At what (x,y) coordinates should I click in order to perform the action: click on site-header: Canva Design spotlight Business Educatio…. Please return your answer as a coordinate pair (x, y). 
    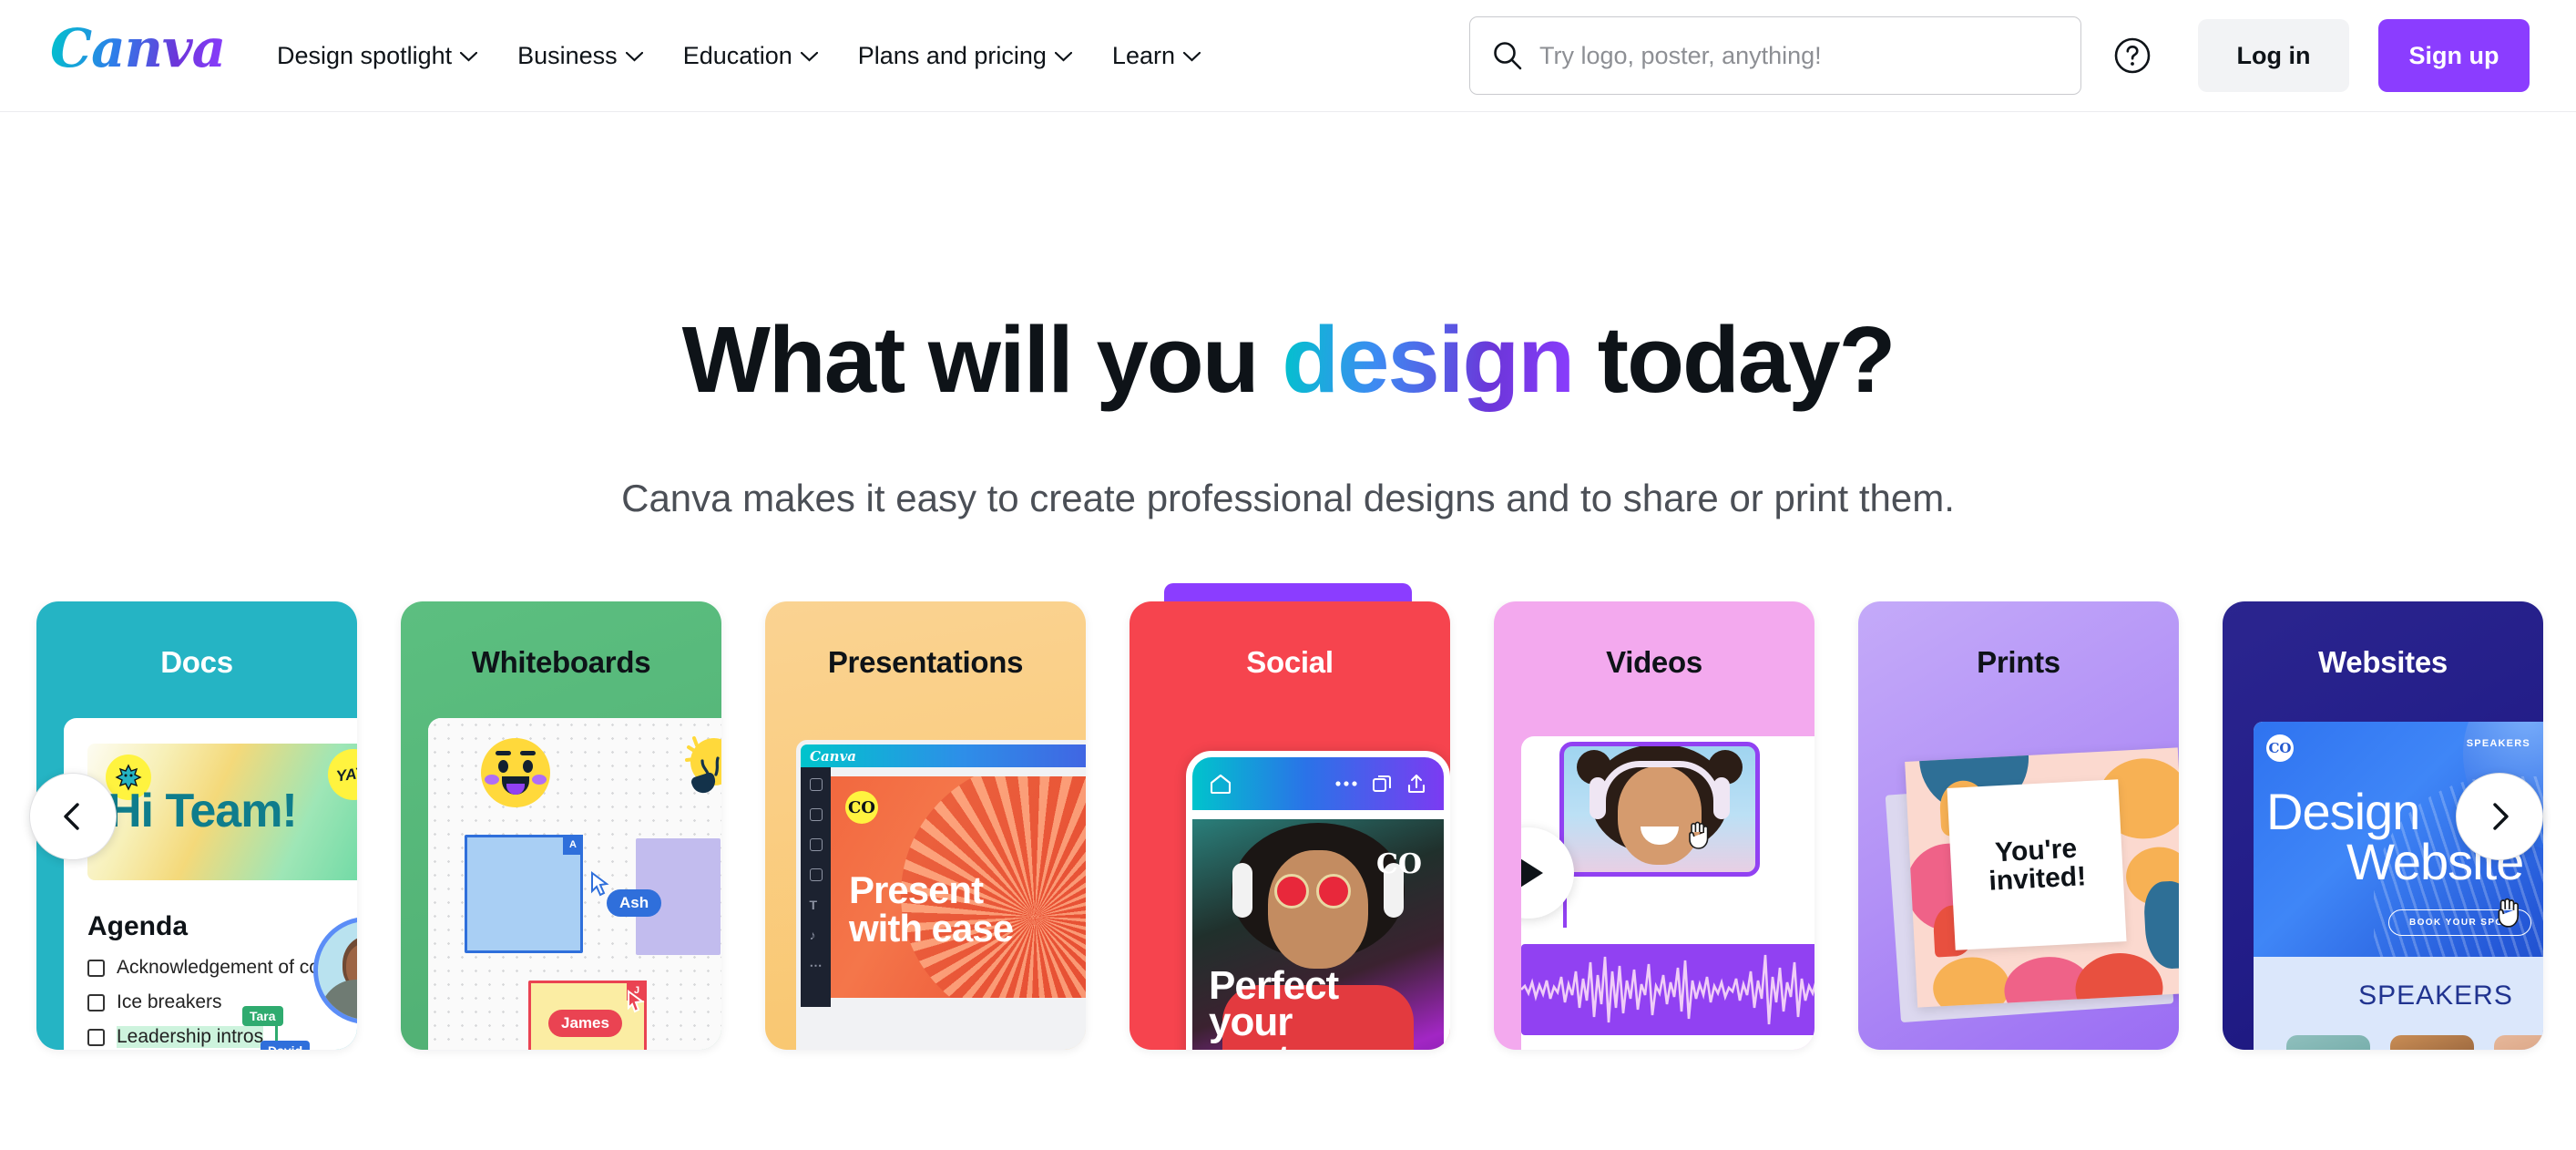
    Looking at the image, I should click on (1288, 56).